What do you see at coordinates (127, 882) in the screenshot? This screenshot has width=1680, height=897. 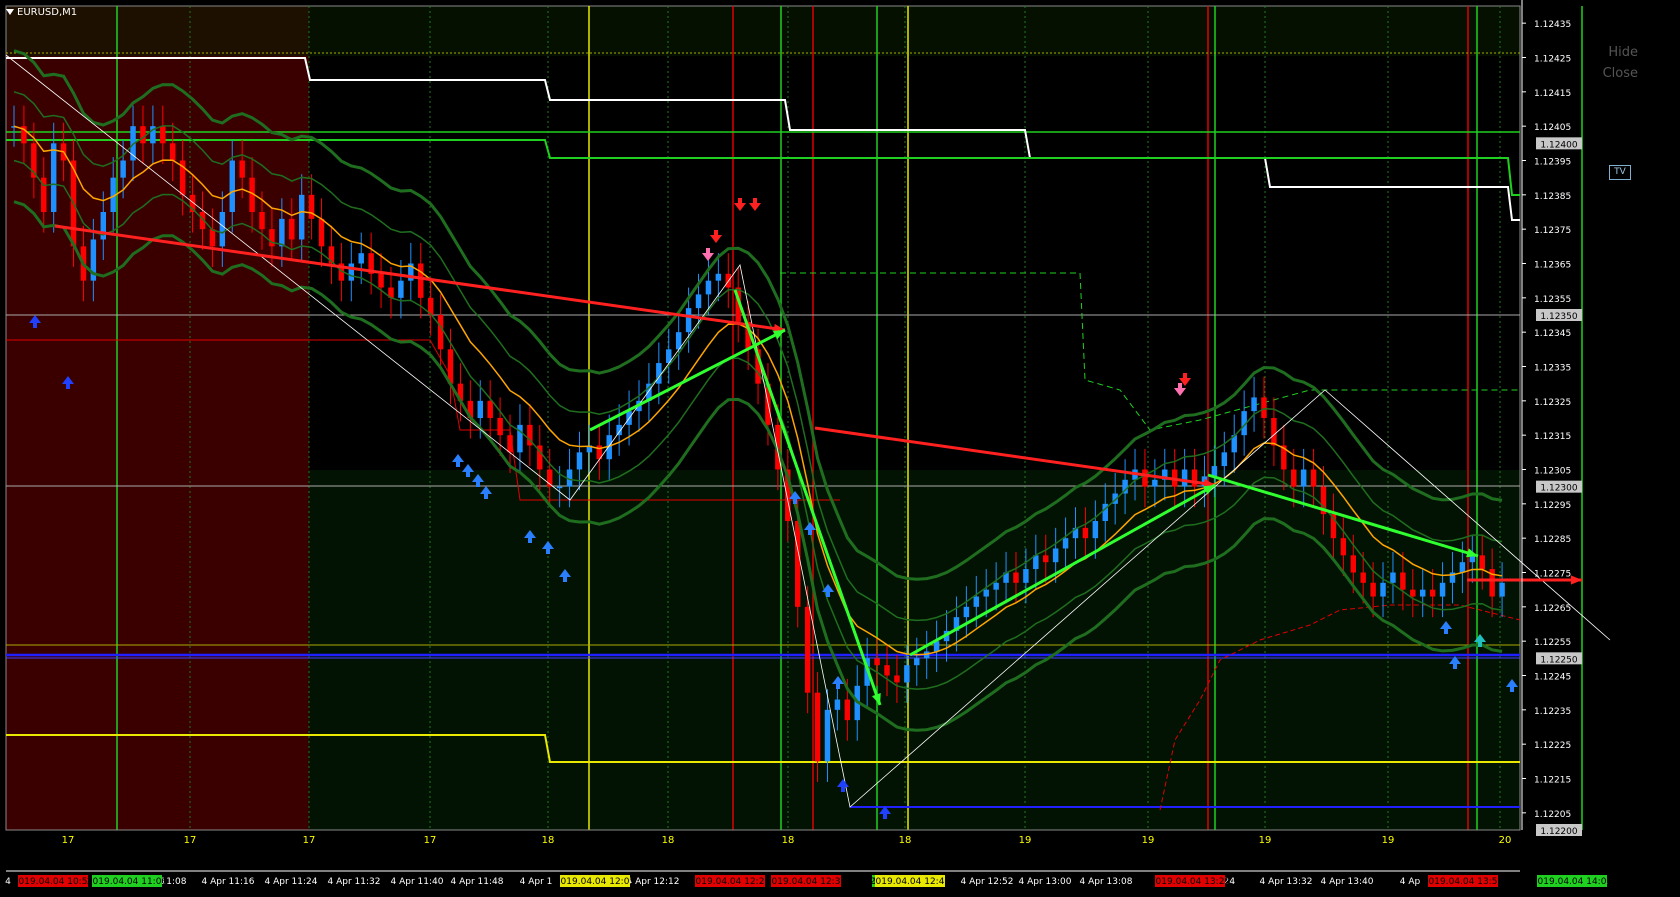 I see `time-badge-label: 2019.04.04 11:06` at bounding box center [127, 882].